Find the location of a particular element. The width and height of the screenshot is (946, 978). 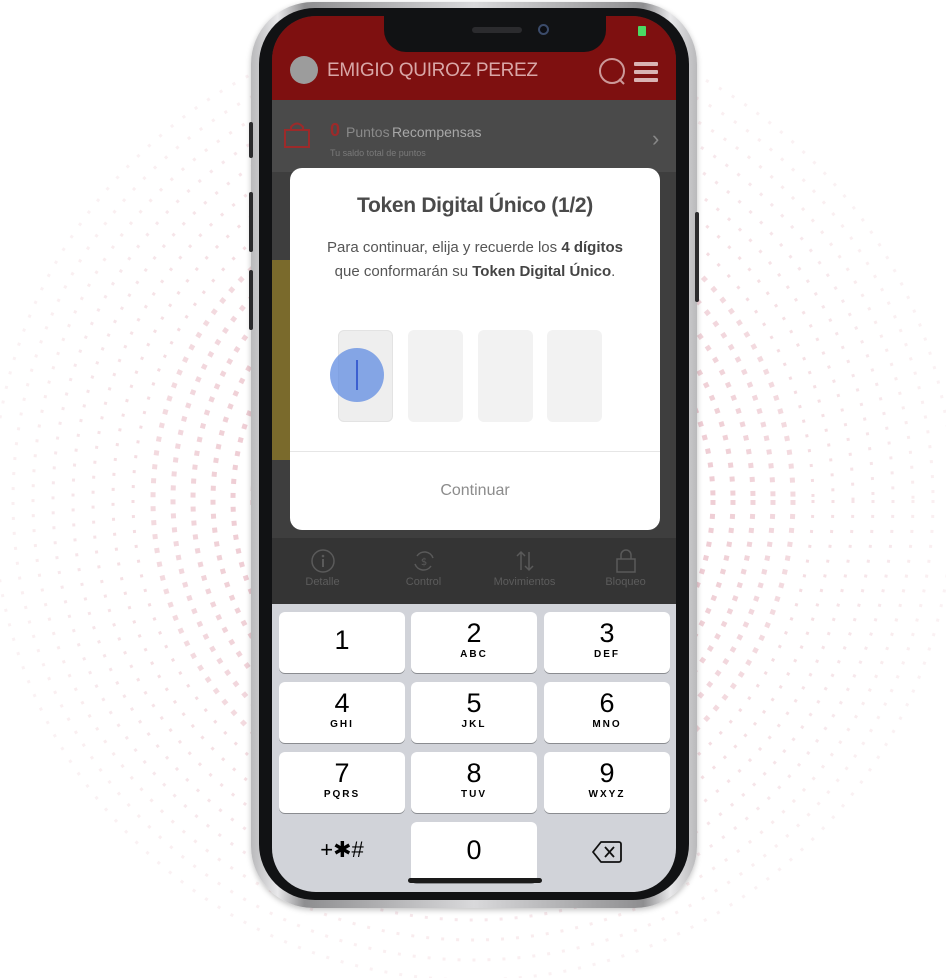

points-label: Puntos is located at coordinates (368, 132).